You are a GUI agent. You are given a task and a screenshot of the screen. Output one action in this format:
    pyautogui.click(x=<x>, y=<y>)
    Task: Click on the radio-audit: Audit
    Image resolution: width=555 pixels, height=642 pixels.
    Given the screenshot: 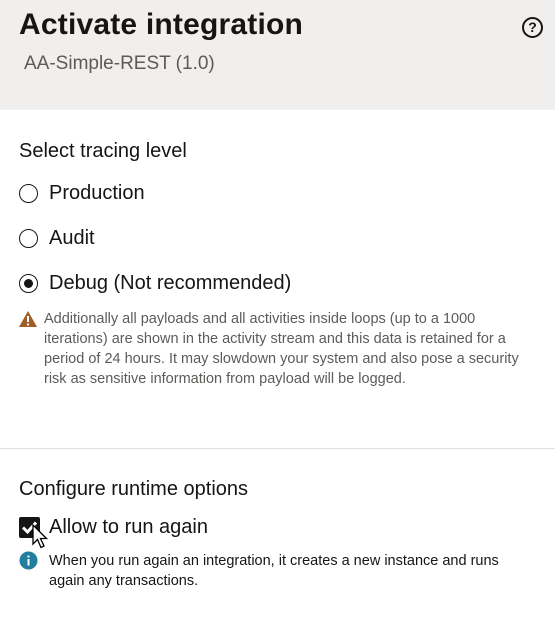 What is the action you would take?
    pyautogui.click(x=57, y=238)
    